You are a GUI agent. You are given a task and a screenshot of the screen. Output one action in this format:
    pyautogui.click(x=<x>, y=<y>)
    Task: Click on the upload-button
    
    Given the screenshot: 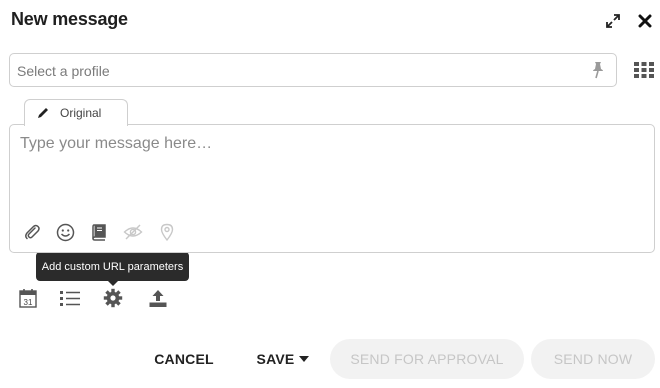 What is the action you would take?
    pyautogui.click(x=158, y=298)
    